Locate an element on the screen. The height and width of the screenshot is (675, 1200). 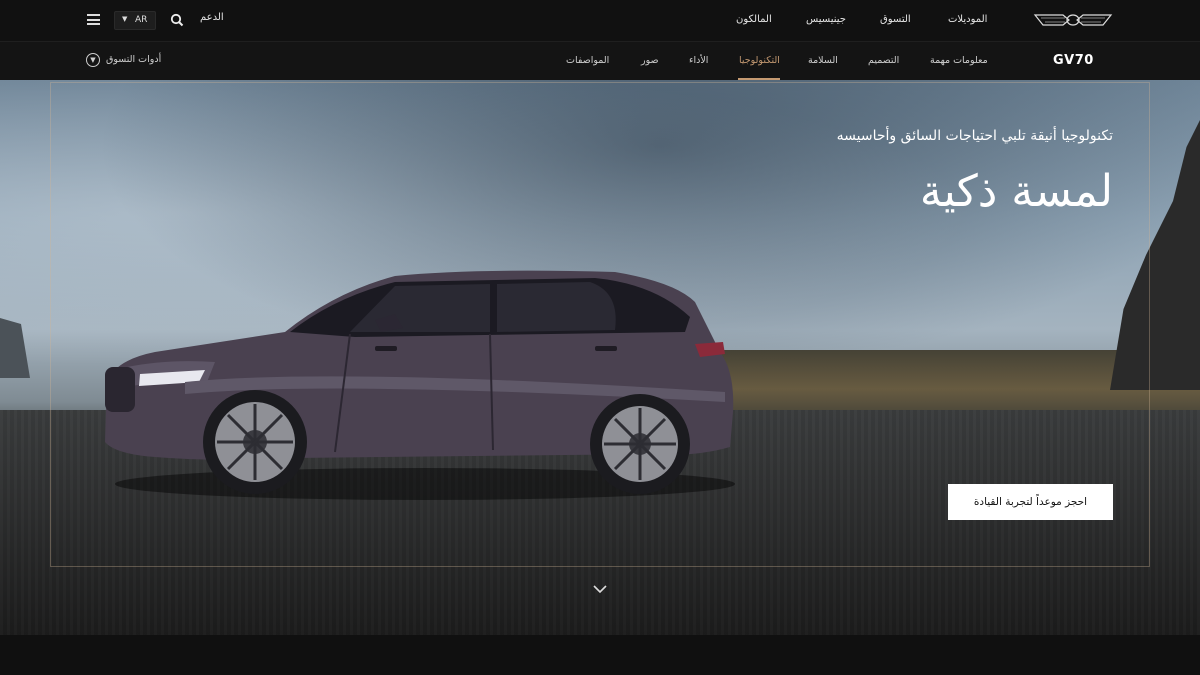
chevron-down-circle-icon: ▼ is located at coordinates (93, 60).